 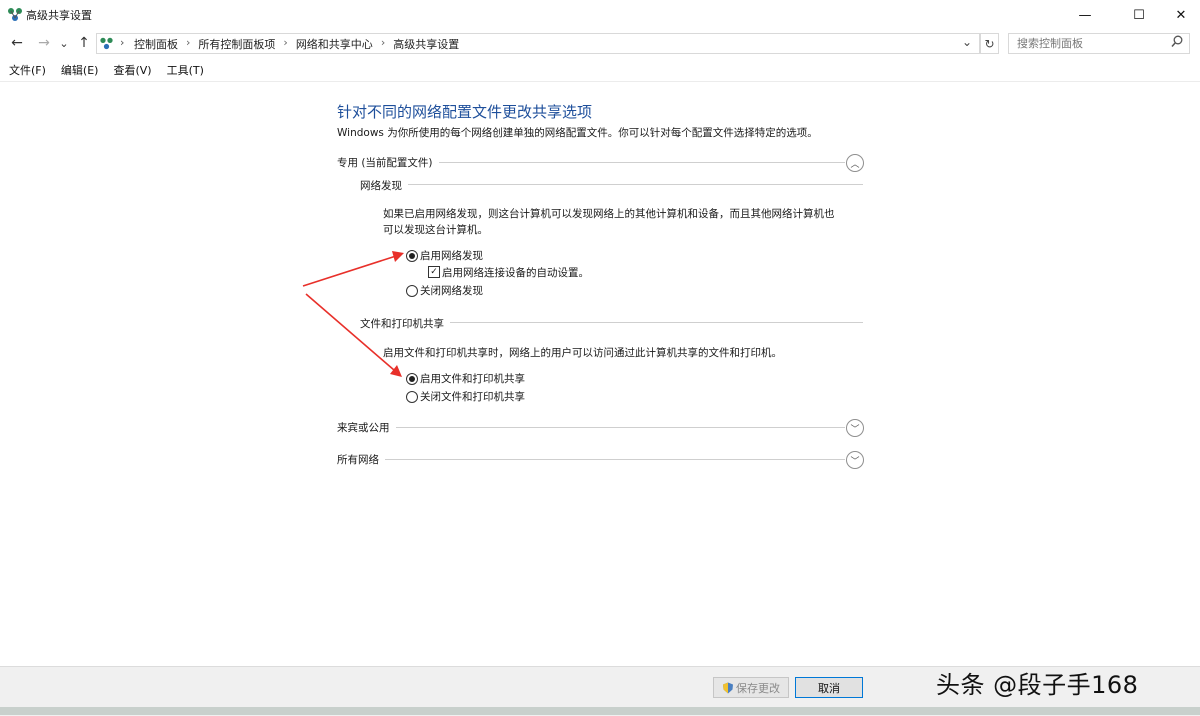 I want to click on page-title: 针对不同的网络配置文件更改共享选项, so click(x=465, y=112).